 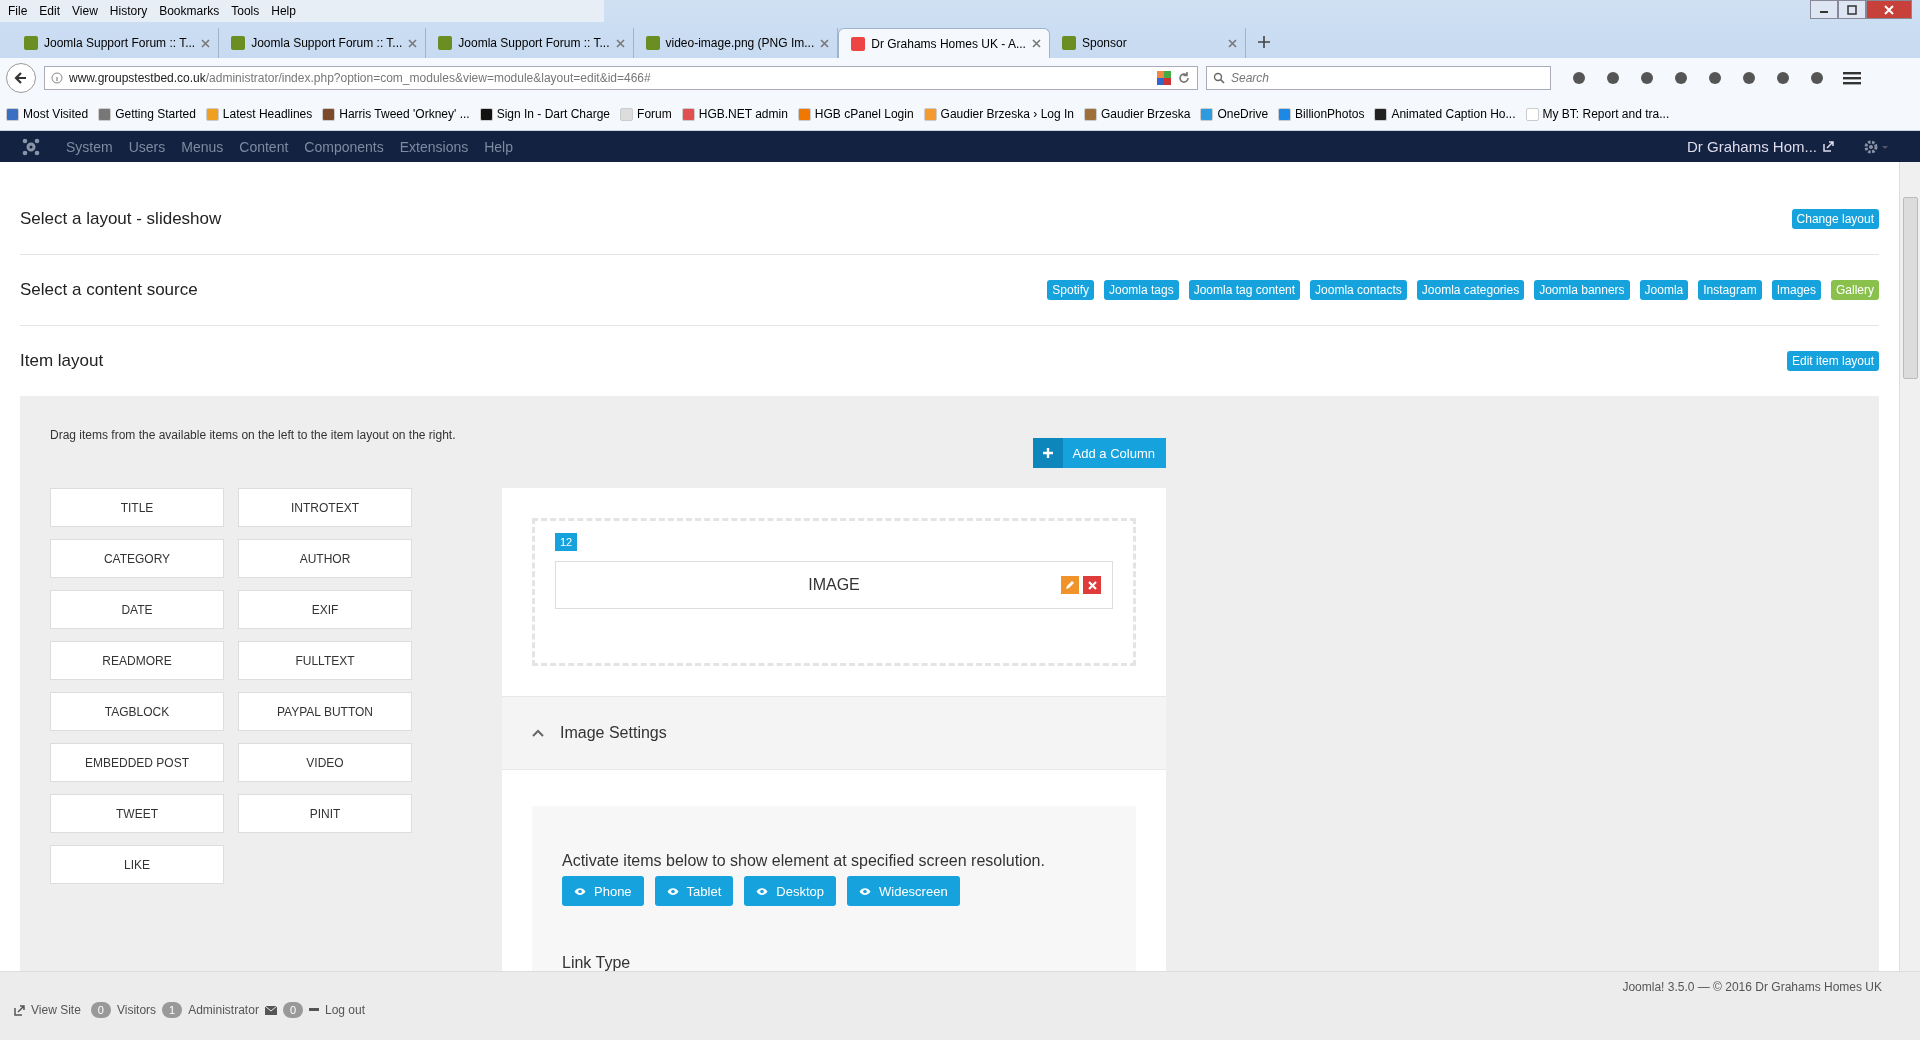 What do you see at coordinates (1378, 78) in the screenshot?
I see `search-field: Search` at bounding box center [1378, 78].